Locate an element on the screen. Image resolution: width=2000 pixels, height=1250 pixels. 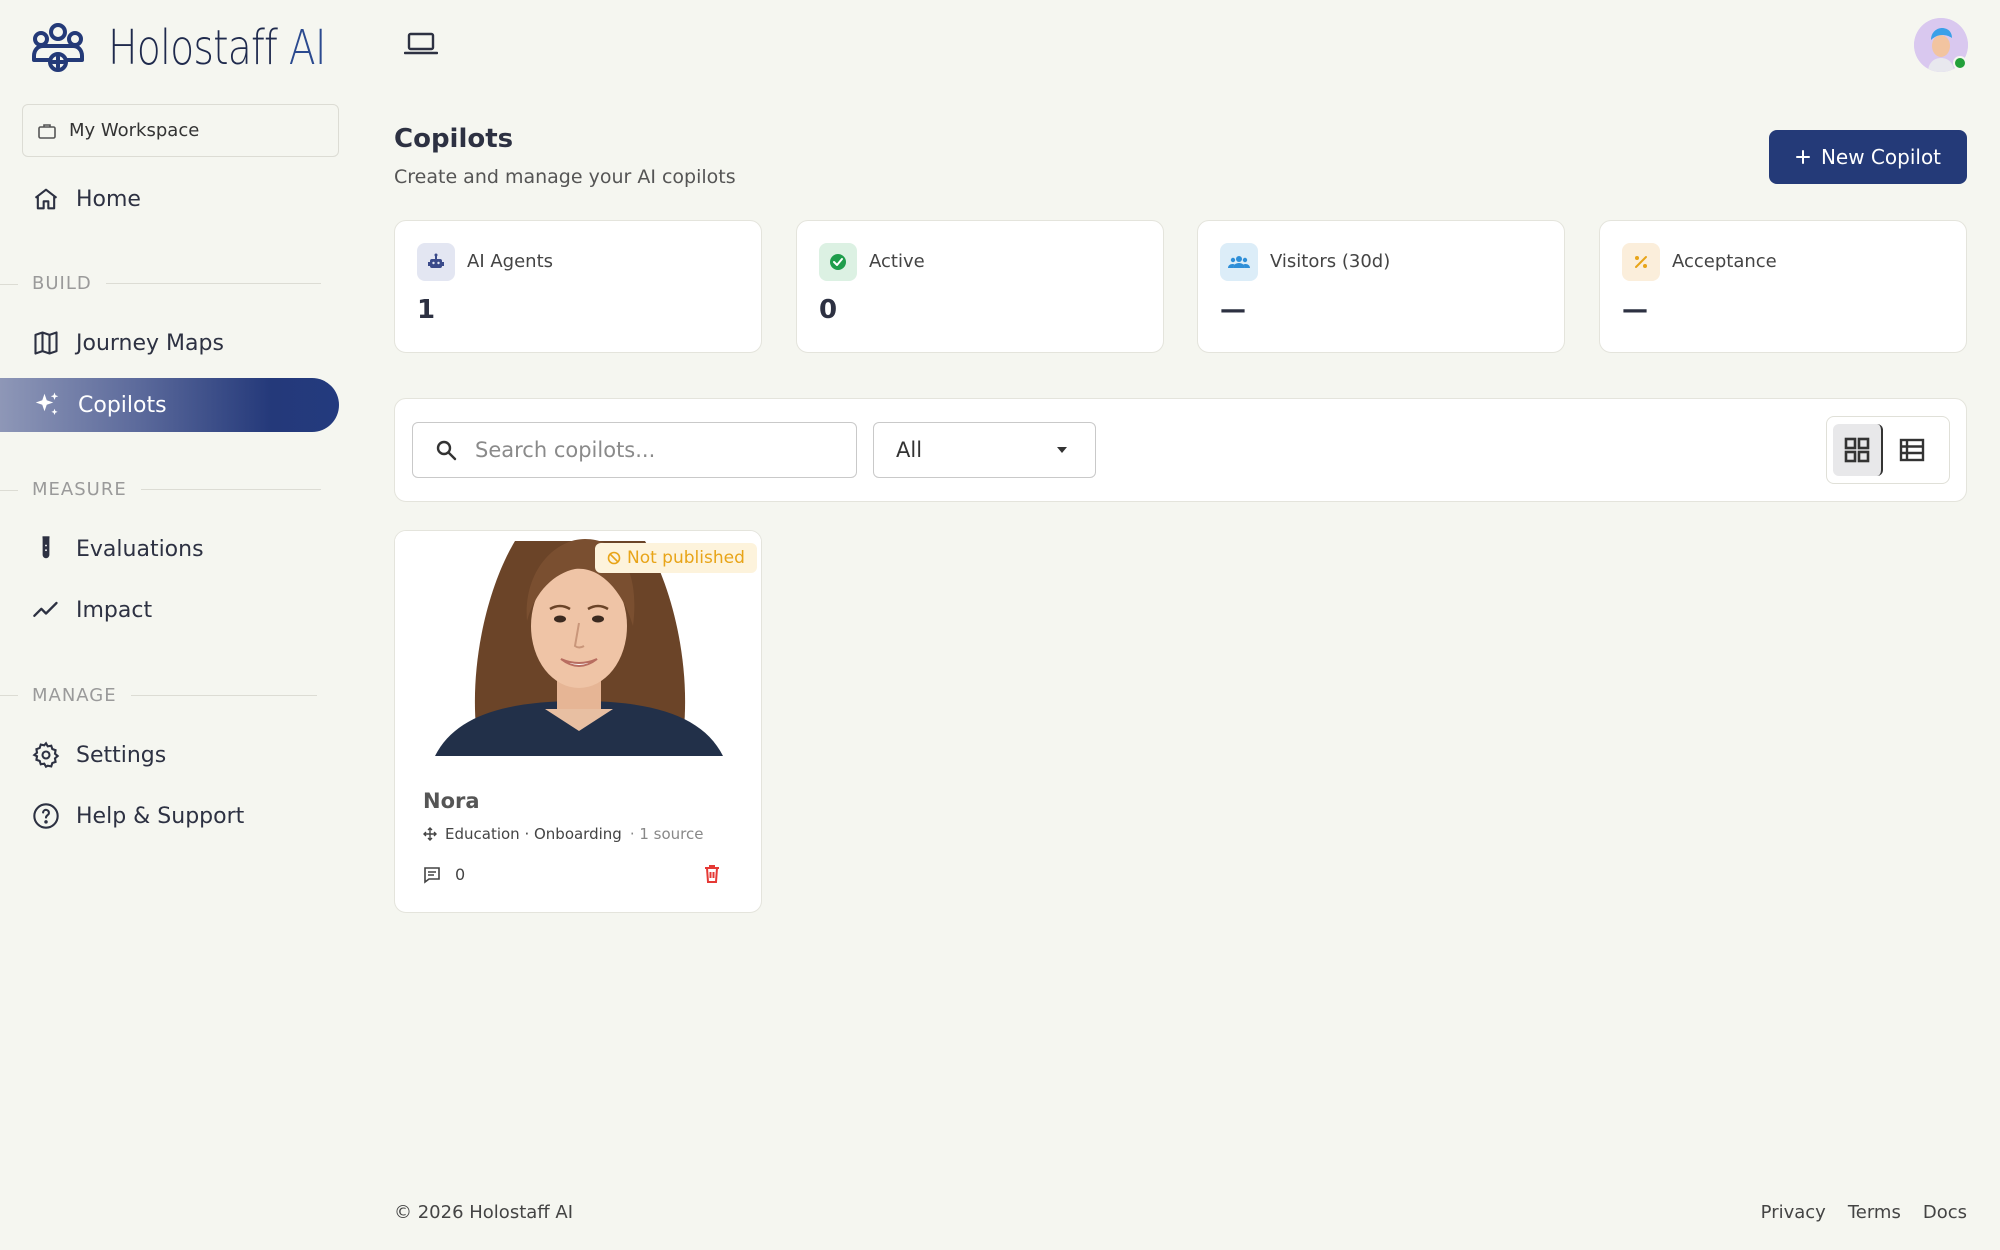
page-subtitle: Create and manage your AI copilots is located at coordinates (565, 177).